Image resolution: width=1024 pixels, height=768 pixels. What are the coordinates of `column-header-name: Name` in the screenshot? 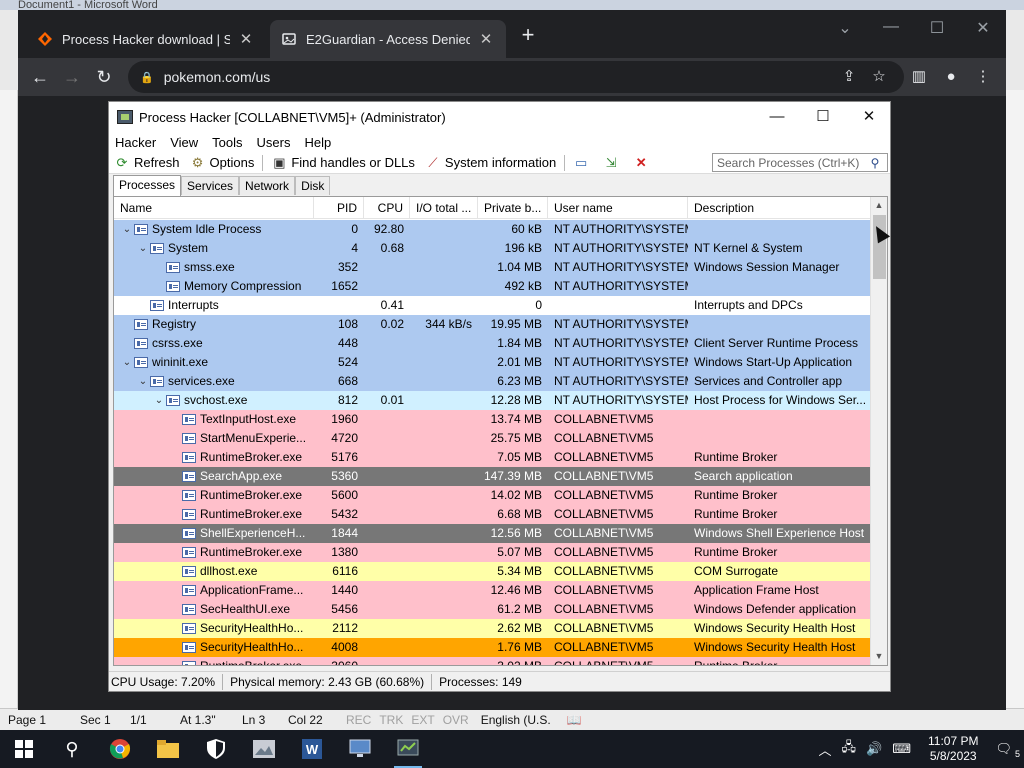 It's located at (214, 208).